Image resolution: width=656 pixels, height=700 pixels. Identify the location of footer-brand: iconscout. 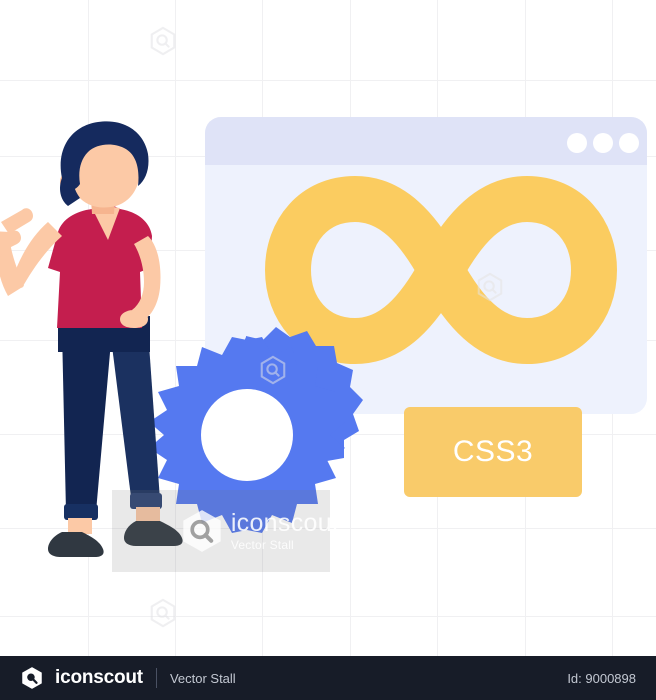
(99, 677).